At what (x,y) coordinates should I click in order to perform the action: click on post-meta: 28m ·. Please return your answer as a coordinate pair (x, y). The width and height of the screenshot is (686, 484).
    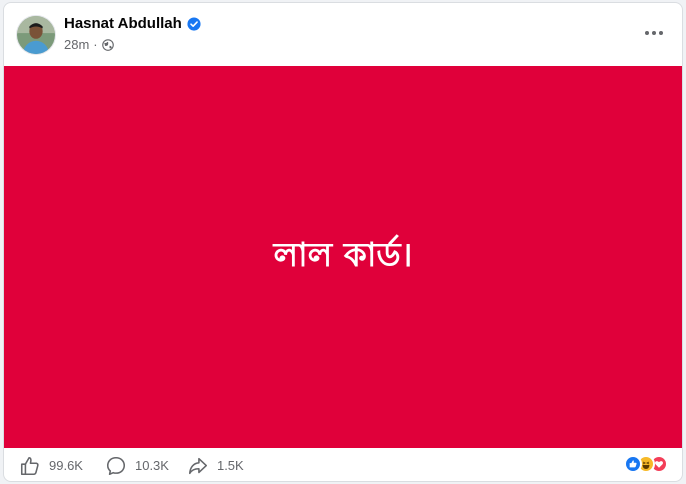
    Looking at the image, I should click on (89, 44).